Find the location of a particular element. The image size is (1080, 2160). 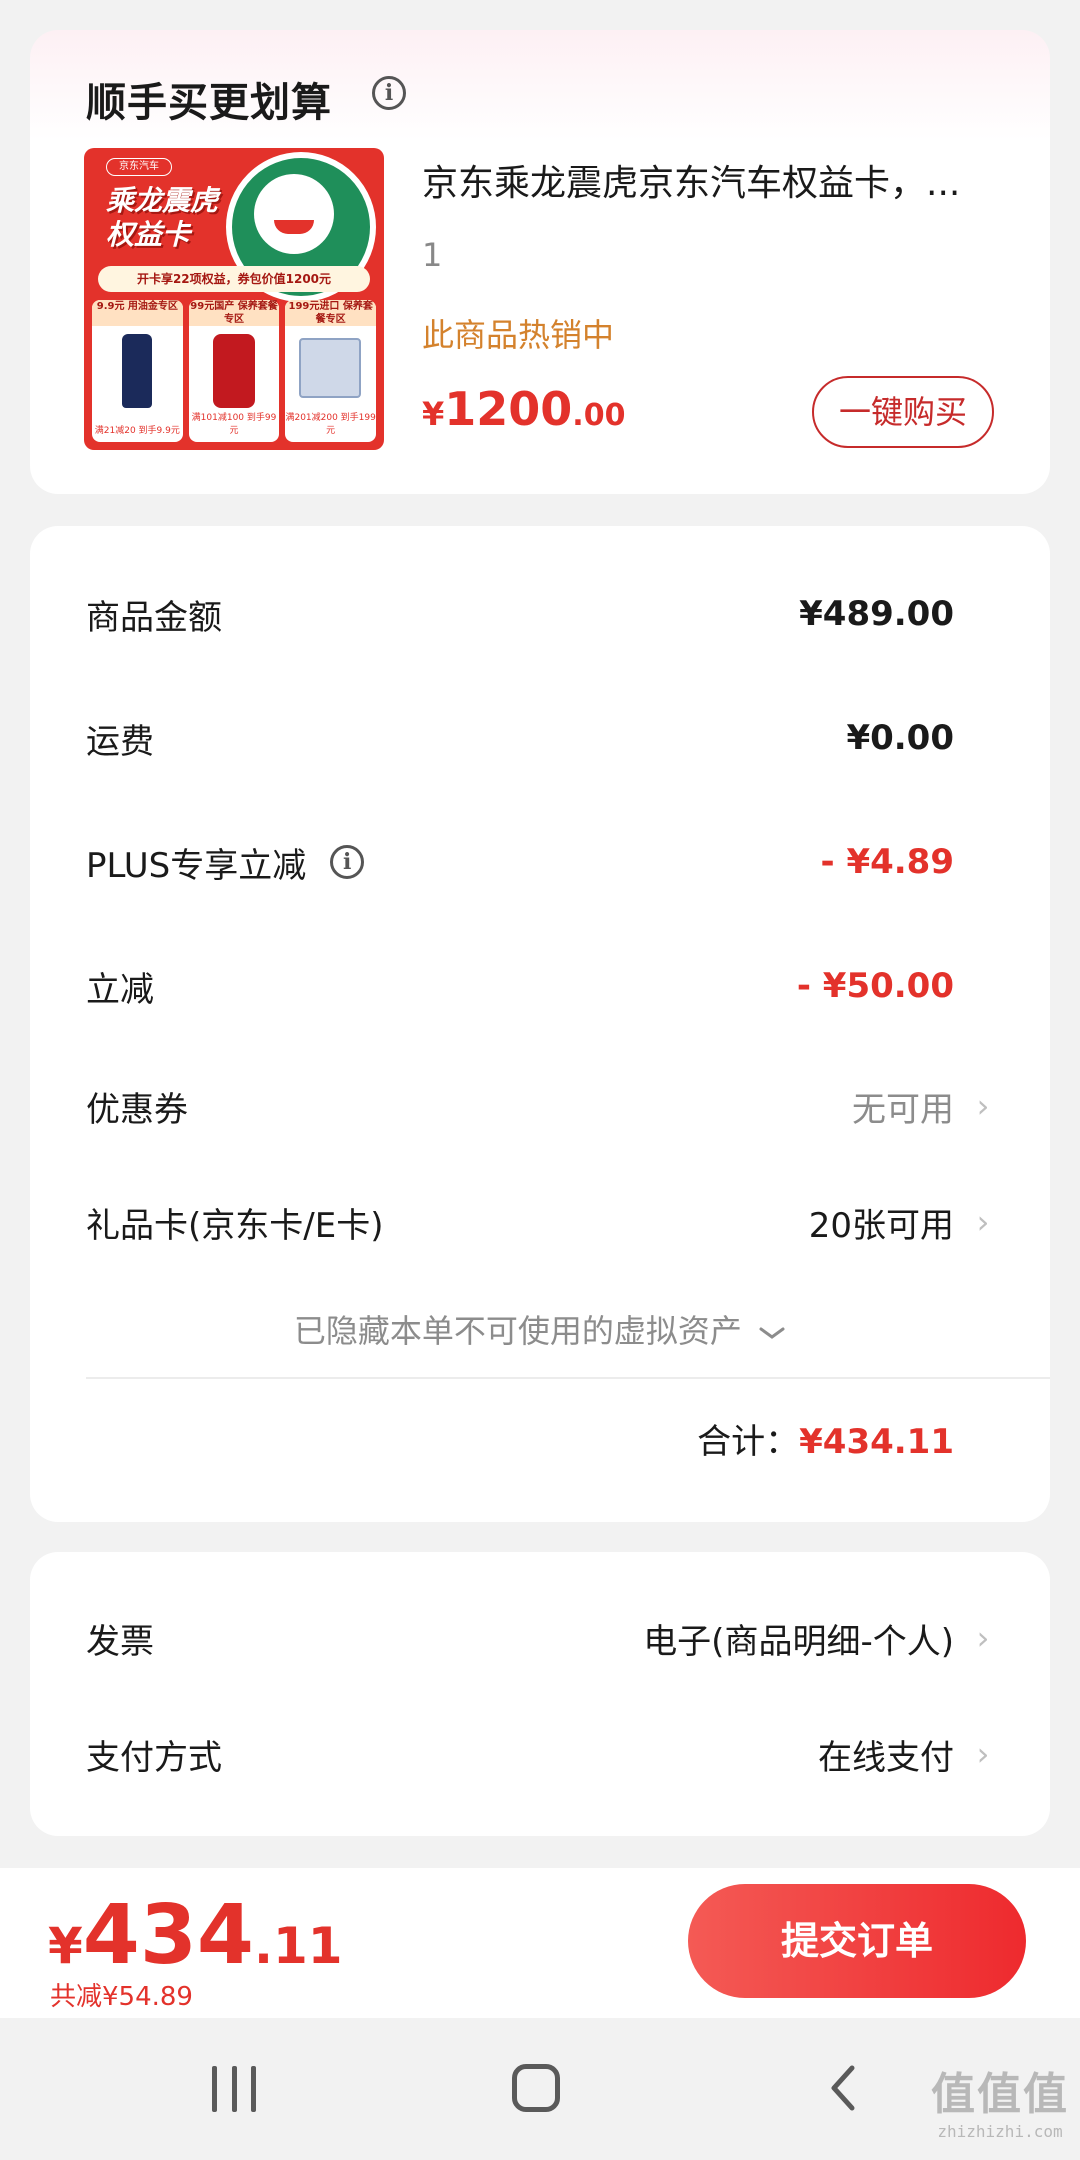

oil-can-icon is located at coordinates (233, 371).